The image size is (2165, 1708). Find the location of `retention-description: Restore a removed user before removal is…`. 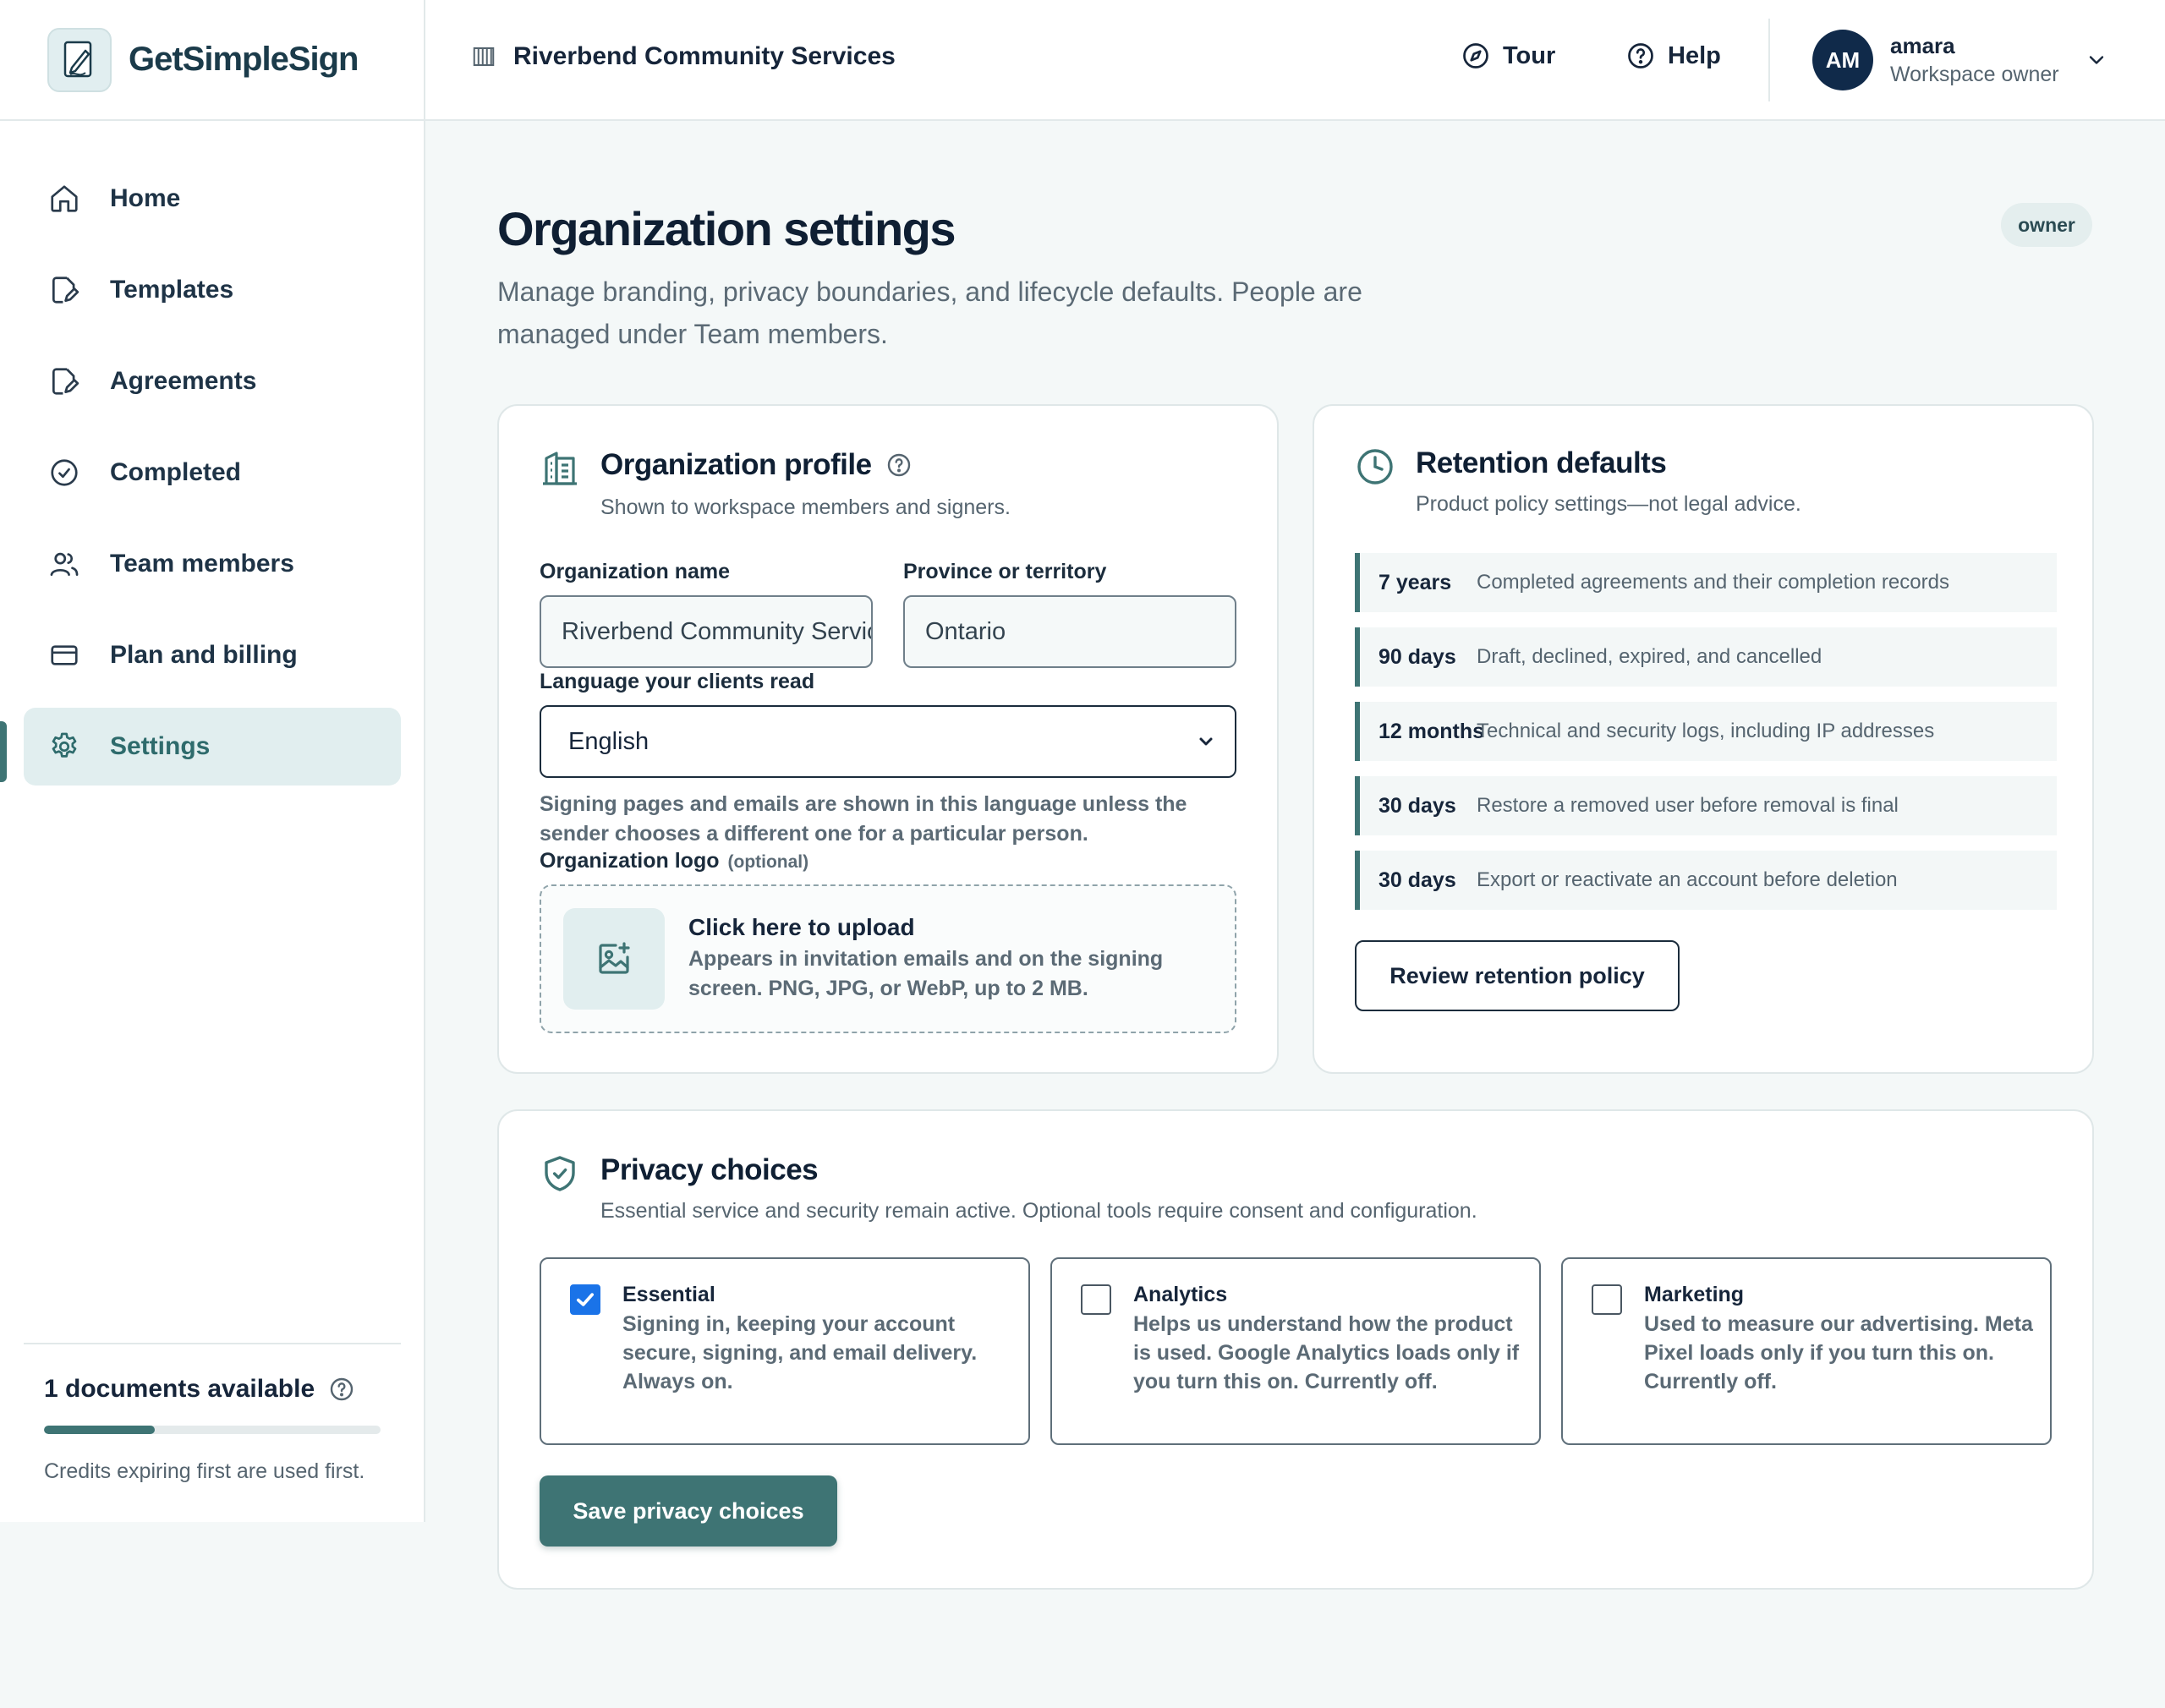

retention-description: Restore a removed user before removal is… is located at coordinates (1688, 805).